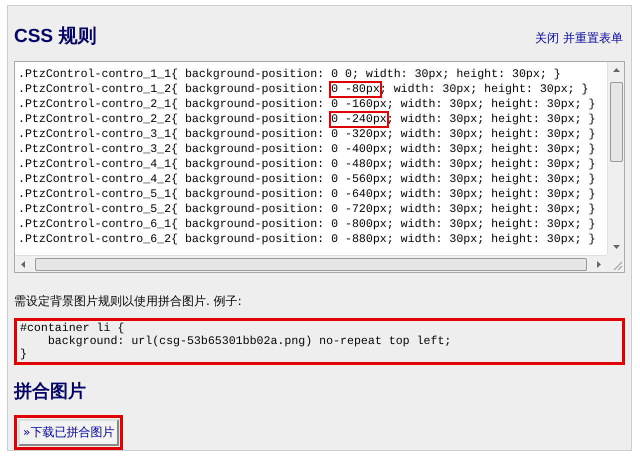 This screenshot has height=457, width=640. Describe the element at coordinates (307, 180) in the screenshot. I see `css-rule-line: .PtzControl-contro_4_2{ background-position: 0 -560px; width: 30px; height: 30px; }` at that location.